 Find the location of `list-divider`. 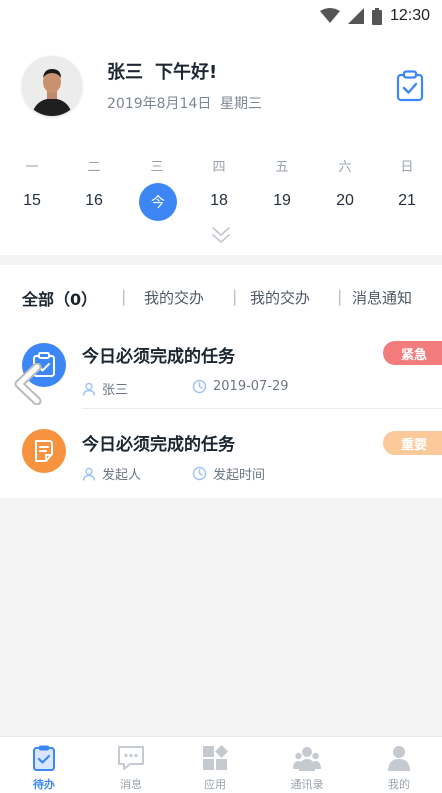

list-divider is located at coordinates (262, 408).